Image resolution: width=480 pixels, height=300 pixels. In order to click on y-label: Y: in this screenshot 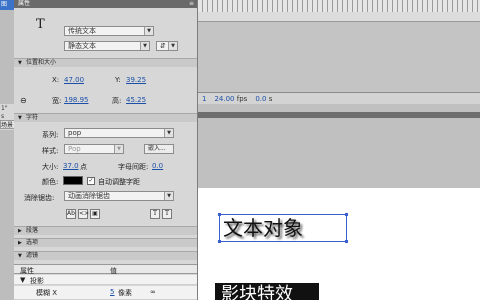, I will do `click(118, 80)`.